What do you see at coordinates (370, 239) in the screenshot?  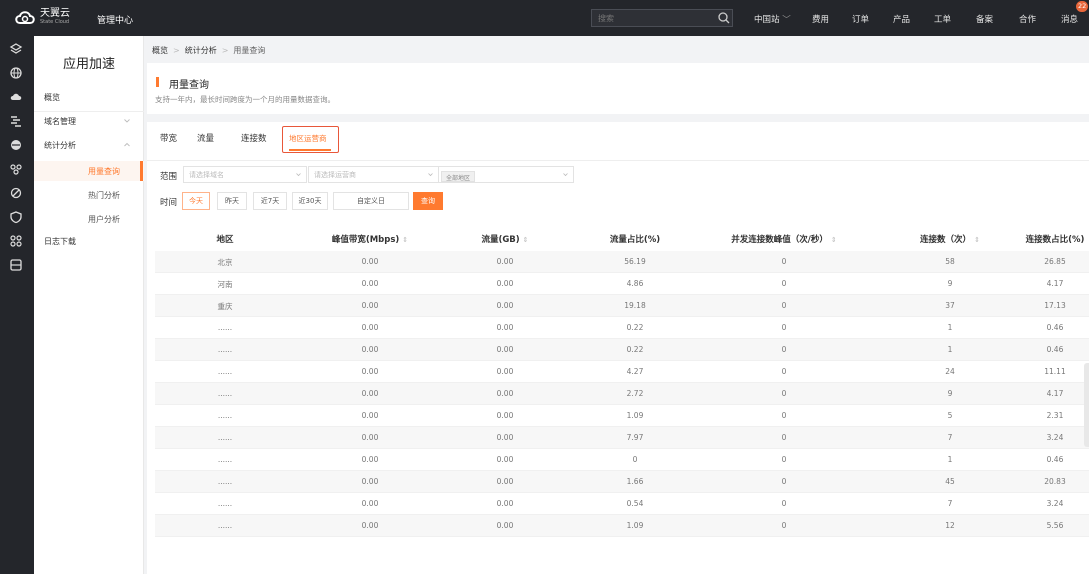 I see `col-peak-bandwidth: 峰值带宽(Mbps) ⇕` at bounding box center [370, 239].